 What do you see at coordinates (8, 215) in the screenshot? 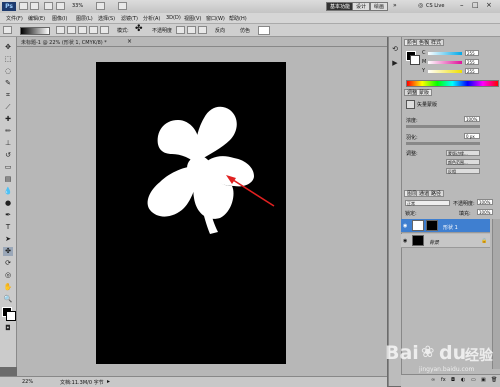
I see `pen-tool-icon: ✒` at bounding box center [8, 215].